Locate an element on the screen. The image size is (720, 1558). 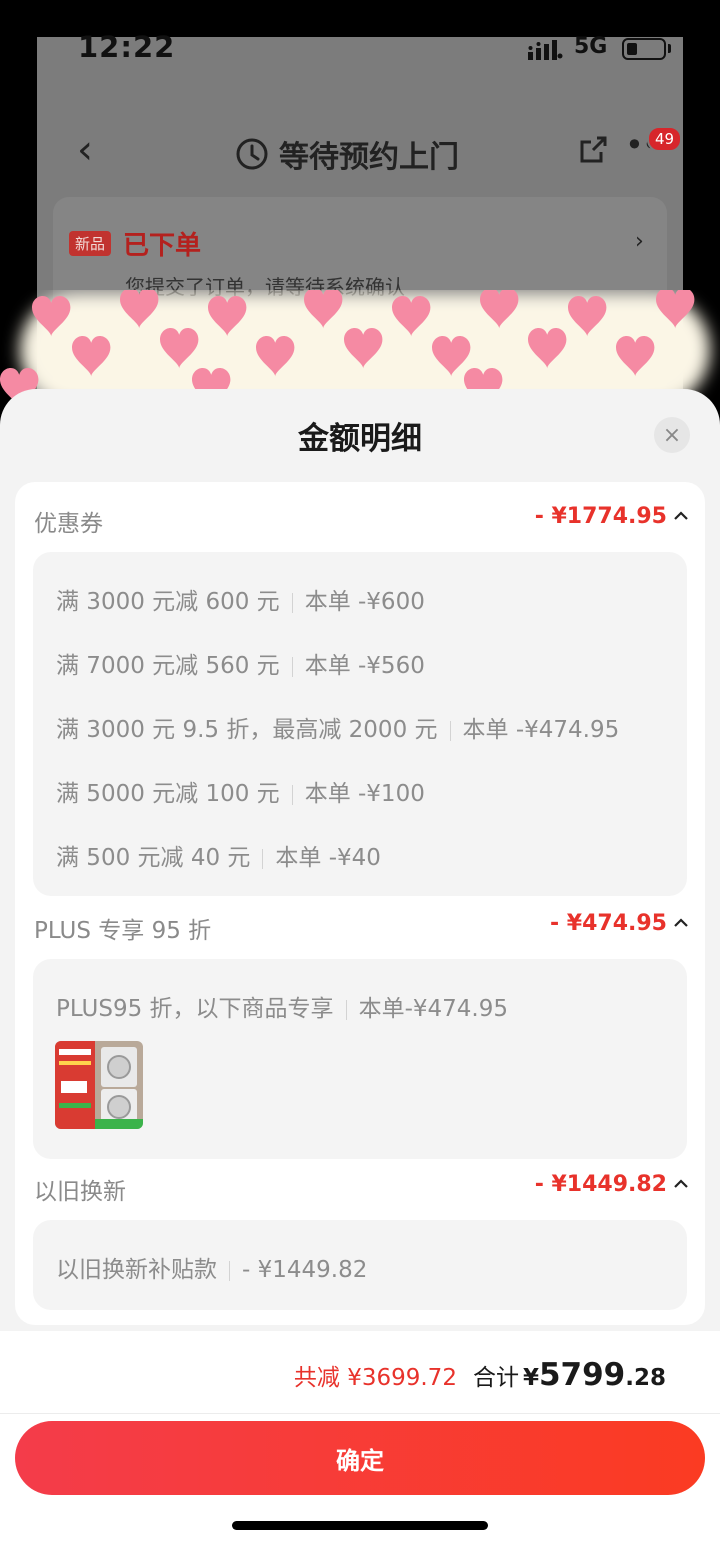
discount-rule: 满 500 元减 40 元 is located at coordinates (153, 858).